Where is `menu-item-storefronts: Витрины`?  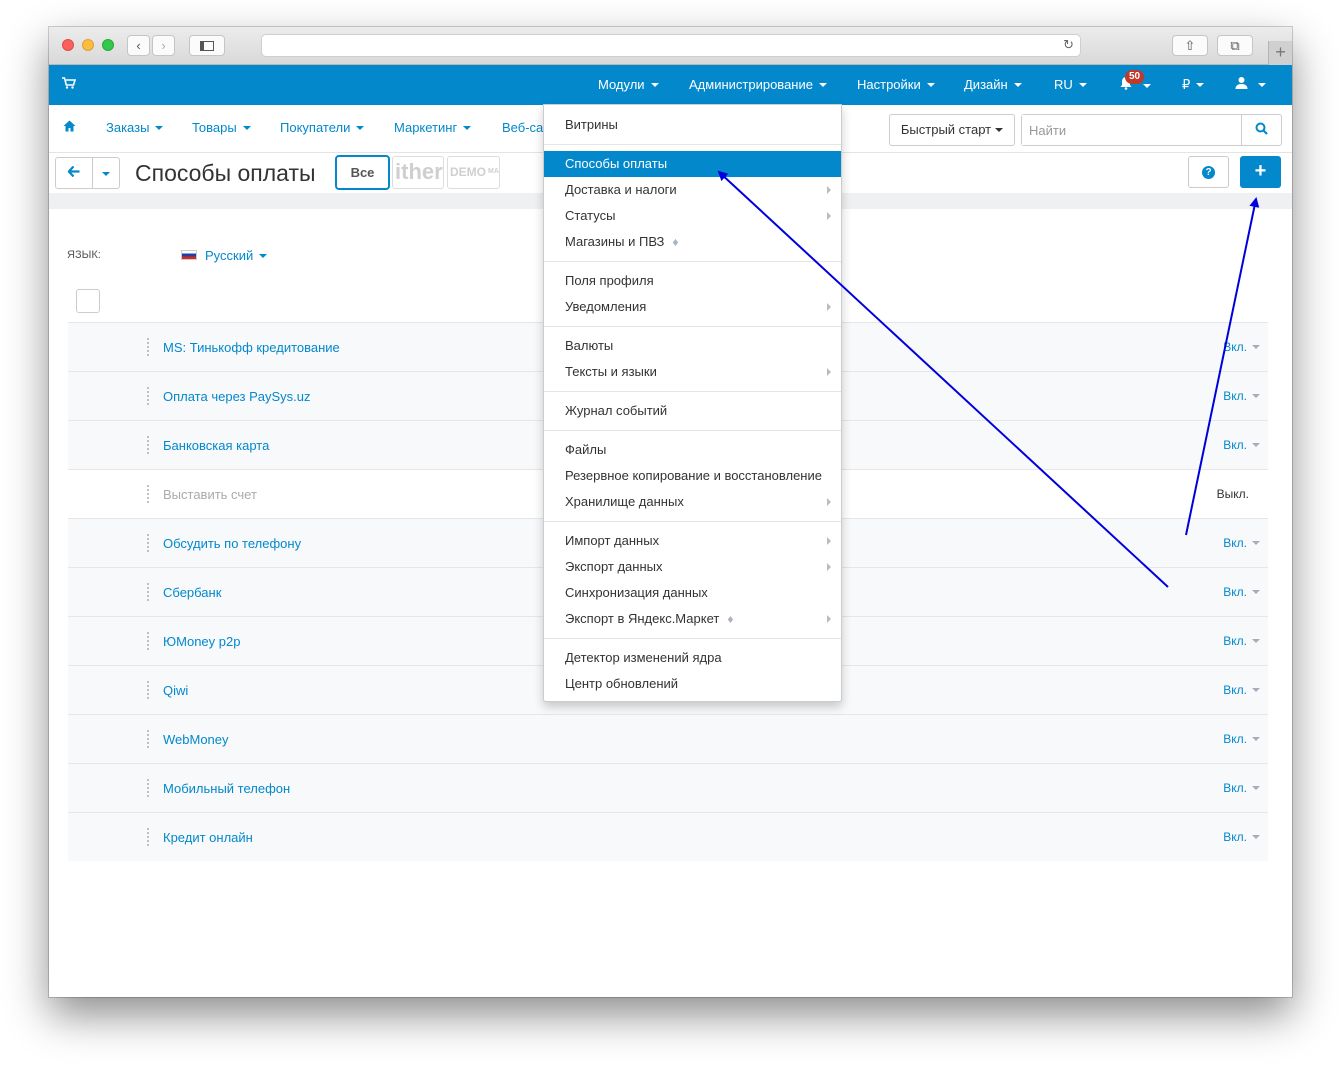
menu-item-storefronts: Витрины is located at coordinates (692, 125).